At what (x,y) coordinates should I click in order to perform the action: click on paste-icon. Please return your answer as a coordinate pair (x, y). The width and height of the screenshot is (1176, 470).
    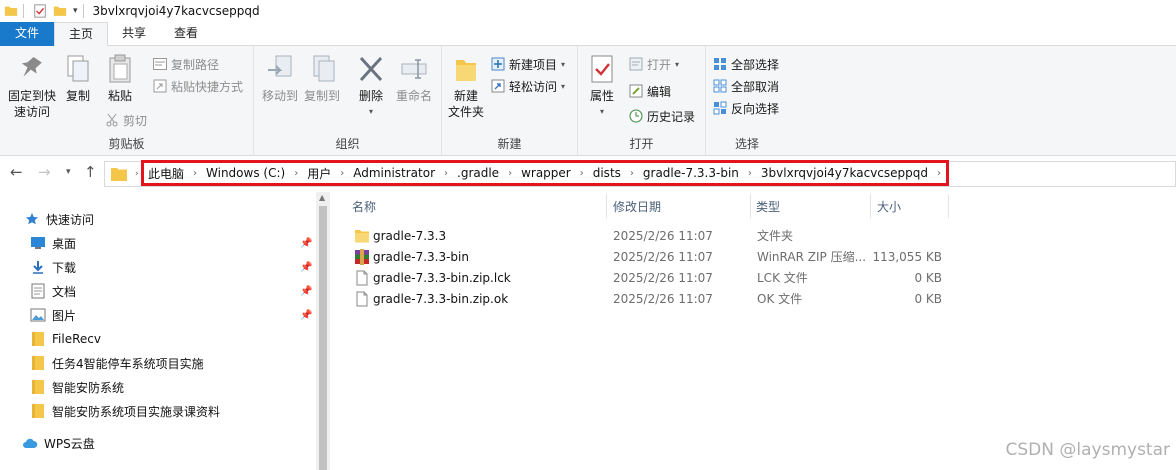
    Looking at the image, I should click on (120, 68).